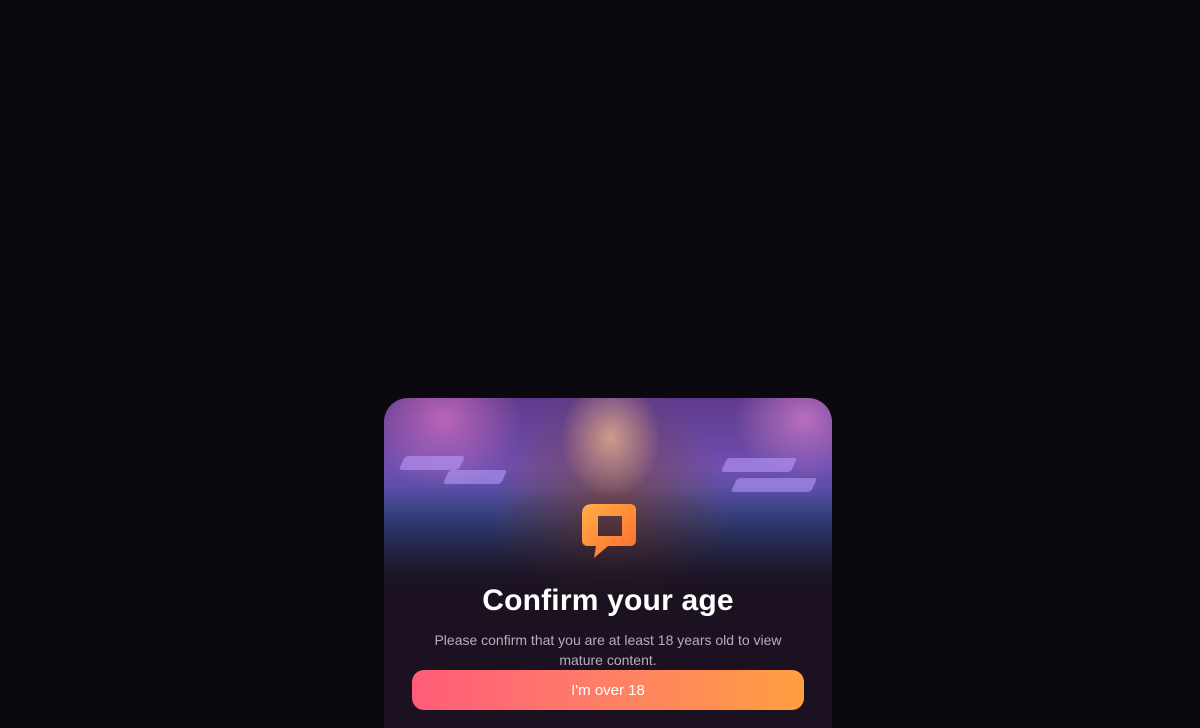 Image resolution: width=1200 pixels, height=728 pixels. I want to click on chat-bubble-logo-icon, so click(609, 531).